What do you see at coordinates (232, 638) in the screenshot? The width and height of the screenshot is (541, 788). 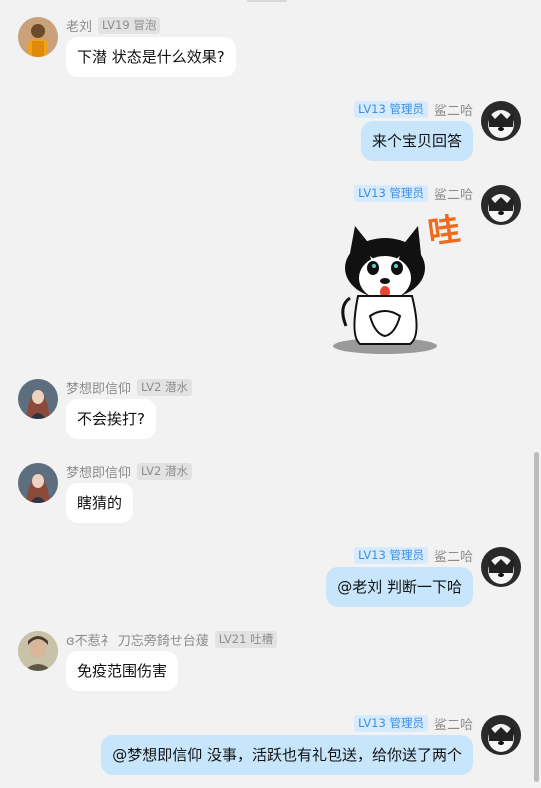 I see `level-text: LV21` at bounding box center [232, 638].